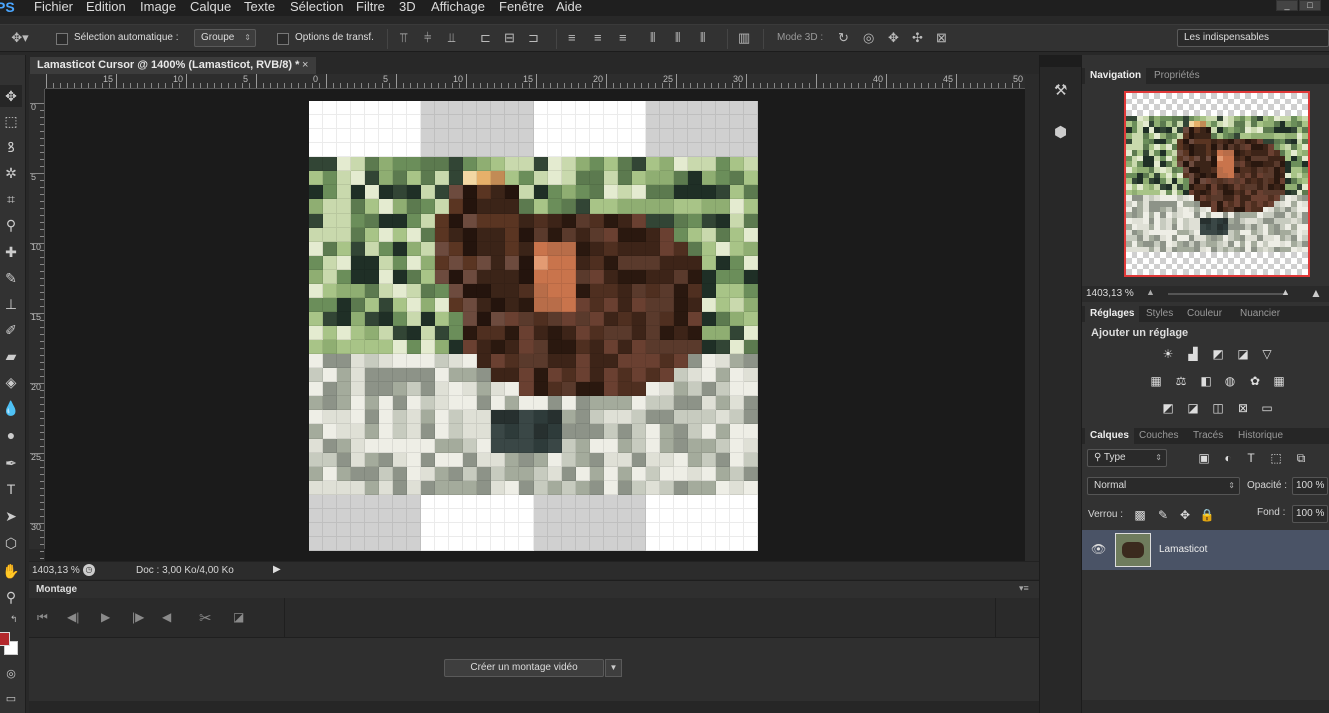 The image size is (1329, 713). I want to click on lock-all-icon: 🔒, so click(1207, 515).